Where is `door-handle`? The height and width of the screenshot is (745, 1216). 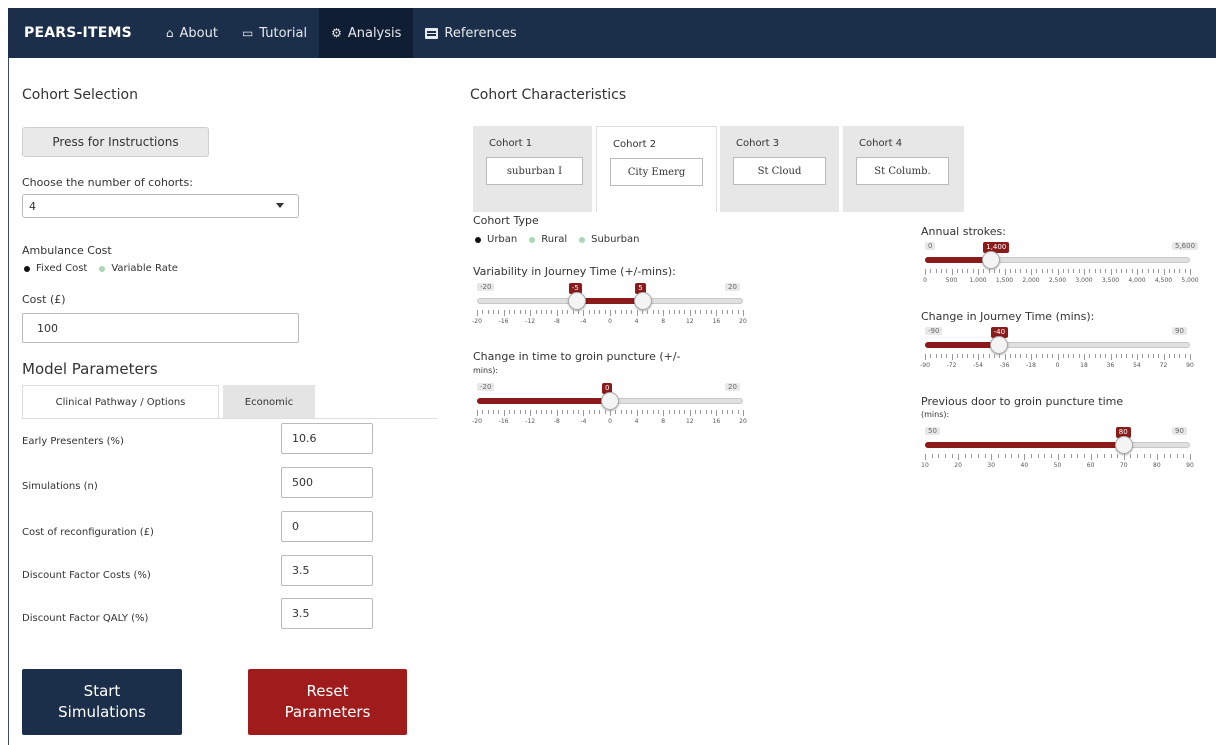
door-handle is located at coordinates (1123, 445).